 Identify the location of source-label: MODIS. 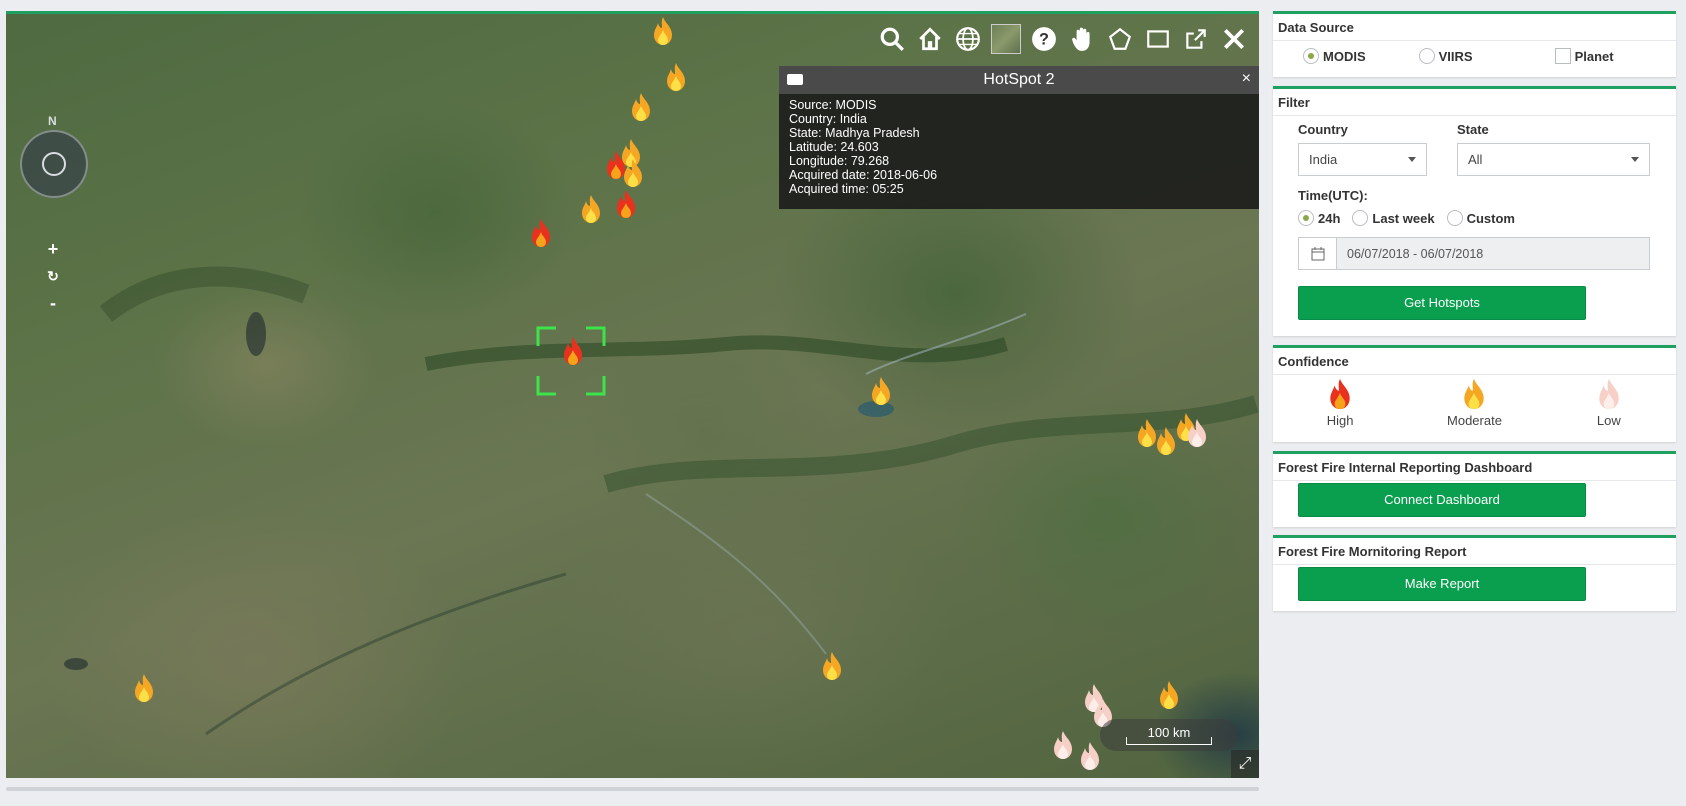
(1344, 56).